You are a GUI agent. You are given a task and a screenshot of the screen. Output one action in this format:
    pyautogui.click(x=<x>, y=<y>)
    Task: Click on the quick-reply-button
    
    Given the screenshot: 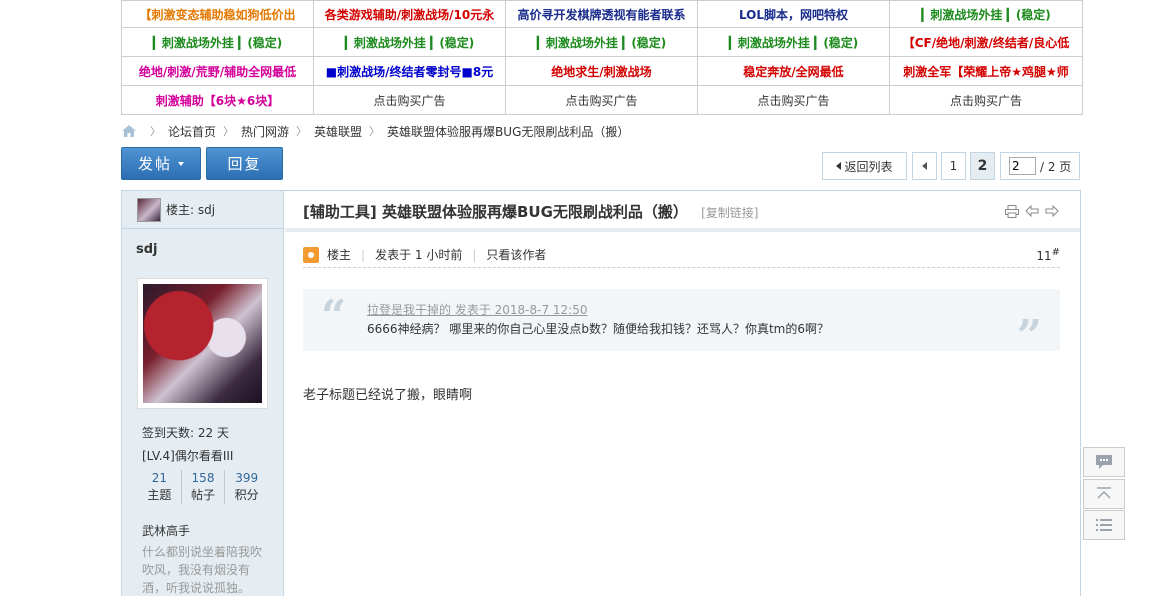 What is the action you would take?
    pyautogui.click(x=1104, y=462)
    